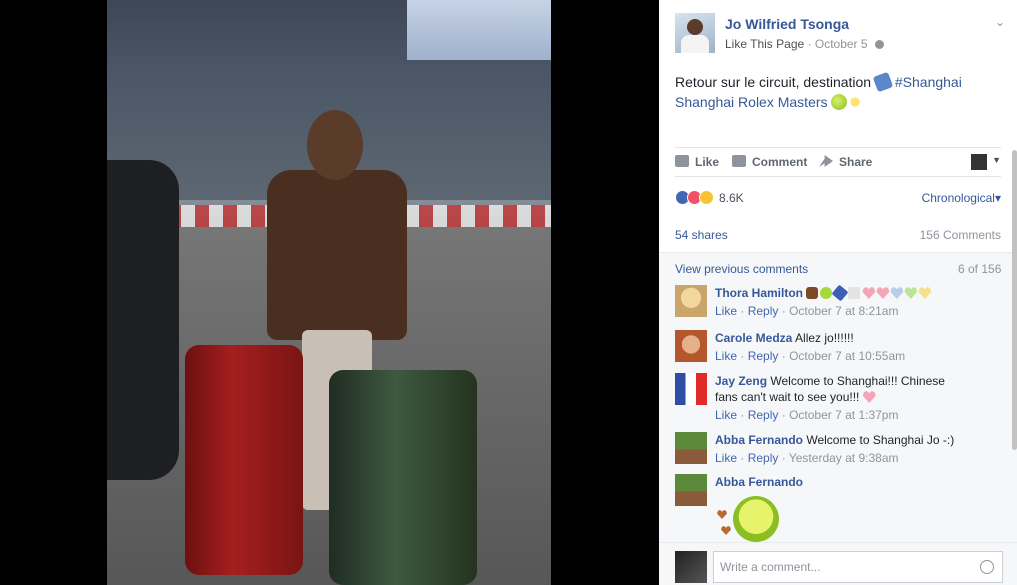 This screenshot has width=1017, height=585. Describe the element at coordinates (780, 162) in the screenshot. I see `comment-label: Comment` at that location.